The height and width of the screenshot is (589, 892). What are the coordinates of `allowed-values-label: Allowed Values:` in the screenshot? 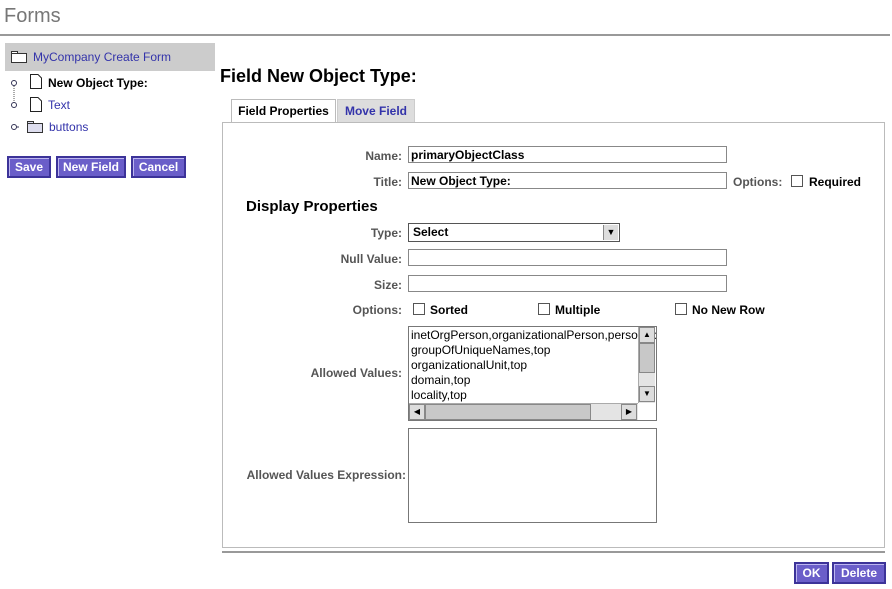 It's located at (356, 373).